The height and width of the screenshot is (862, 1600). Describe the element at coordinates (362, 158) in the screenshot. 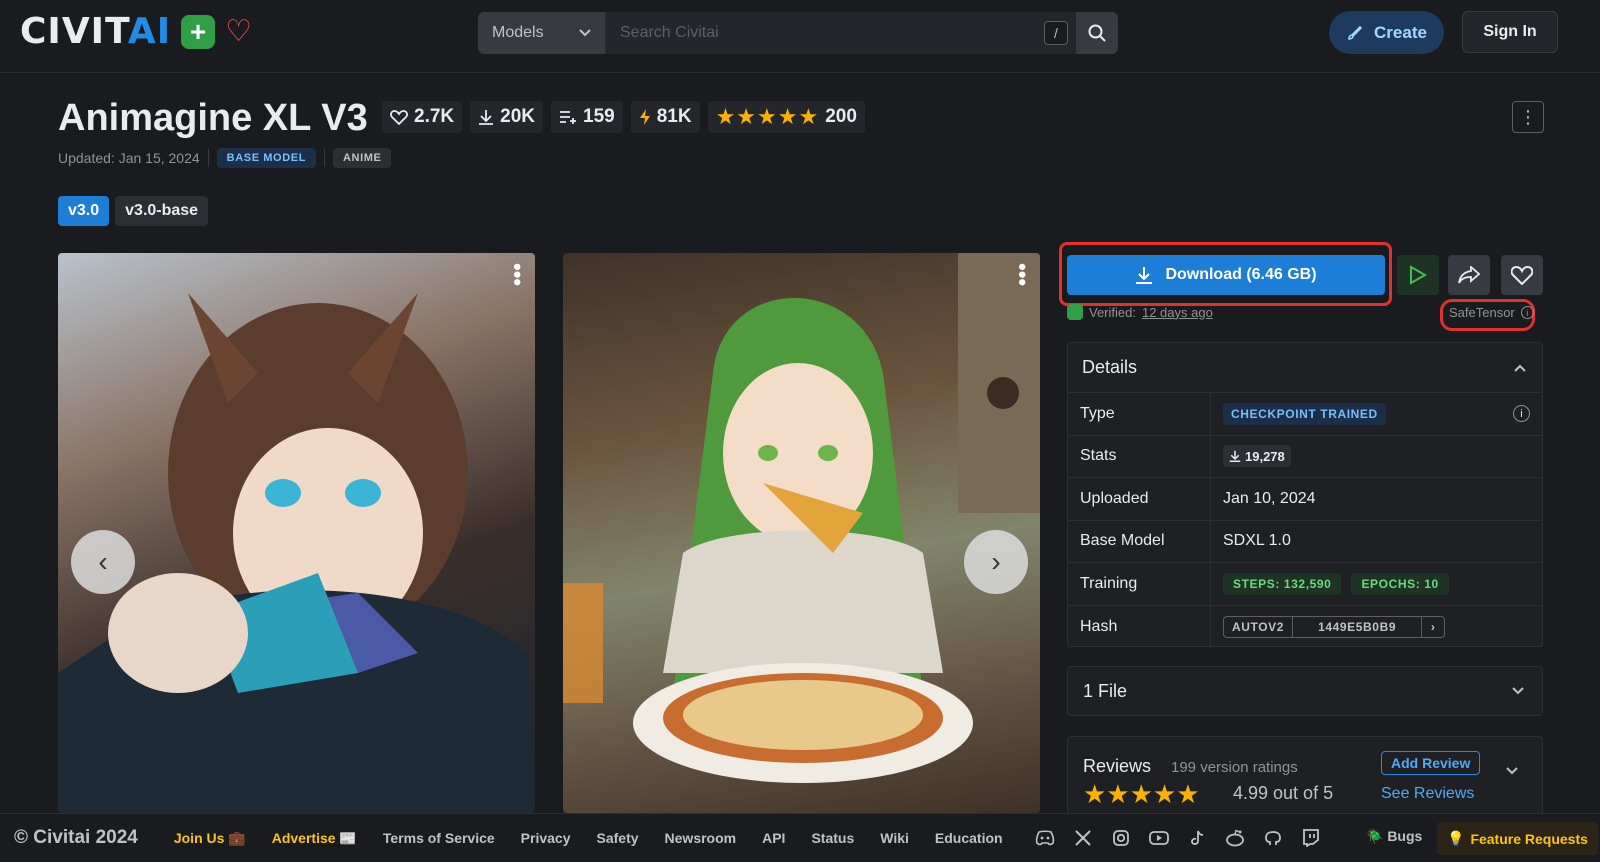

I see `anime-badge: ANIME` at that location.